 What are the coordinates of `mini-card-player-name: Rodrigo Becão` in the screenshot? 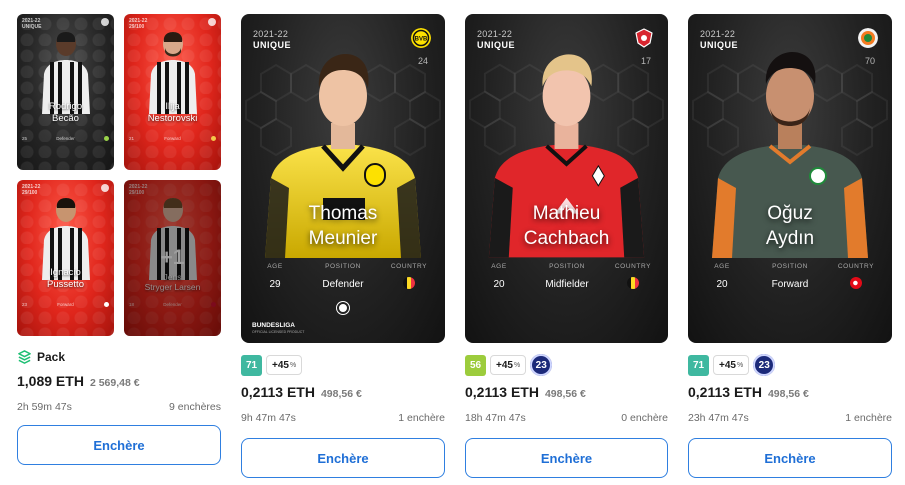 It's located at (65, 113).